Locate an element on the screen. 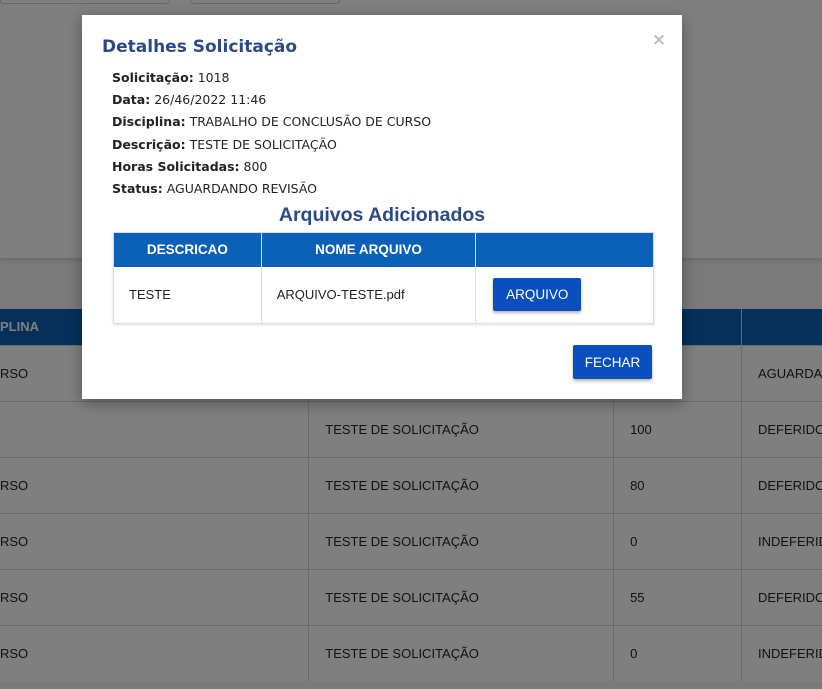 This screenshot has width=822, height=689. cell-actions: ARQUIVO is located at coordinates (564, 295).